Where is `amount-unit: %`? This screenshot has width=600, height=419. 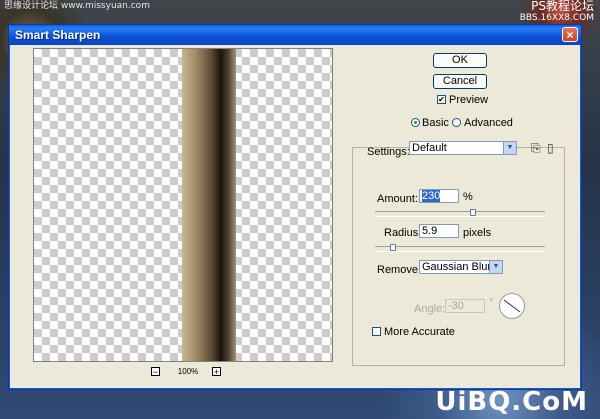 amount-unit: % is located at coordinates (468, 197).